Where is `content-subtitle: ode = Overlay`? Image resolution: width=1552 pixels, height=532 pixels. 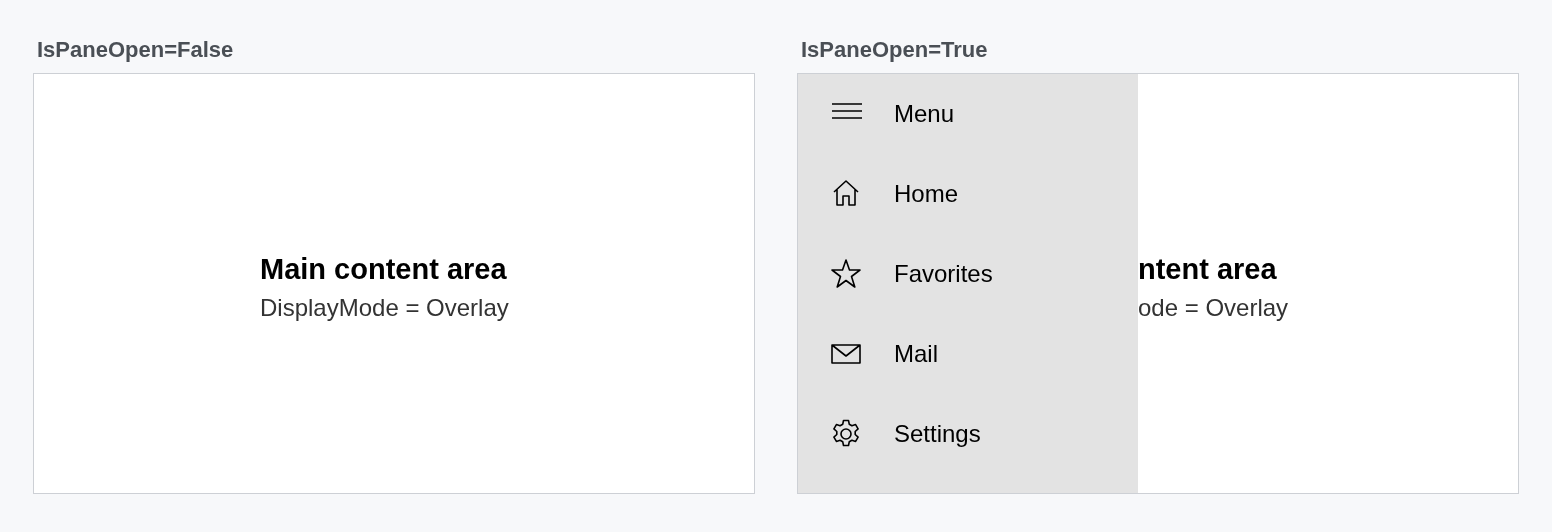
content-subtitle: ode = Overlay is located at coordinates (1213, 308).